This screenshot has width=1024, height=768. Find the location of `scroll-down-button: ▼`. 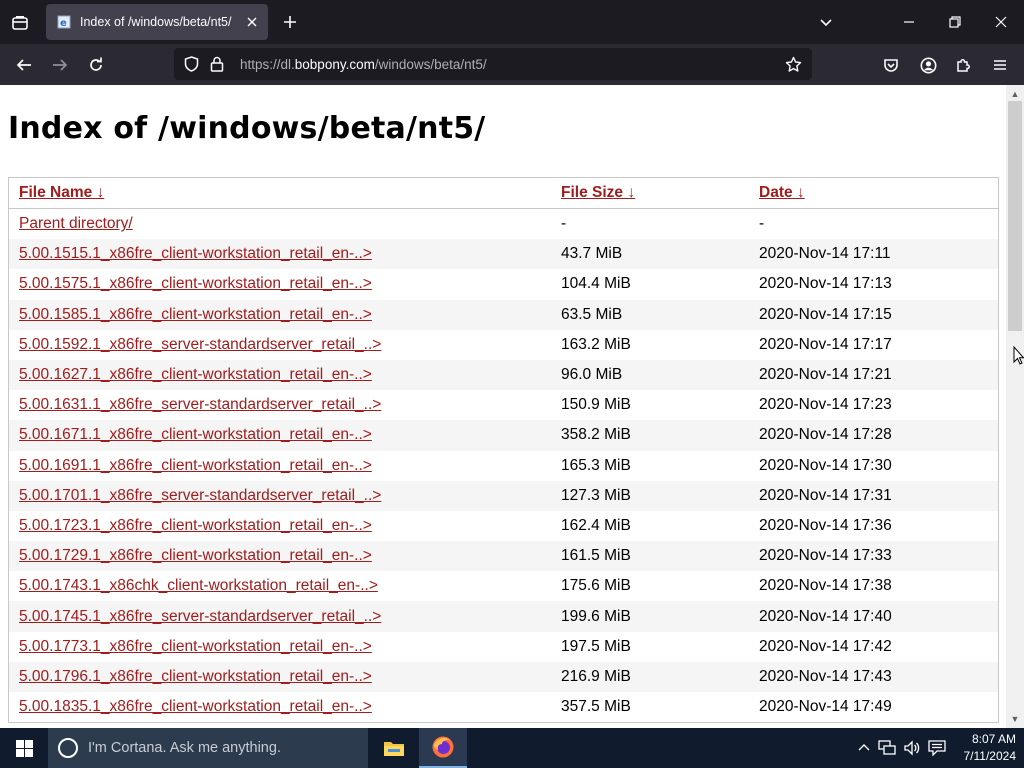

scroll-down-button: ▼ is located at coordinates (1015, 719).